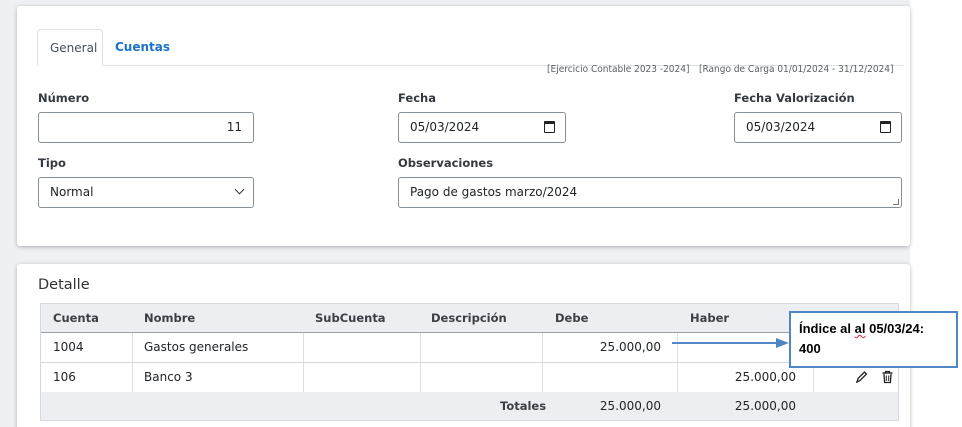 Image resolution: width=962 pixels, height=427 pixels. What do you see at coordinates (64, 98) in the screenshot?
I see `numero-label: Número` at bounding box center [64, 98].